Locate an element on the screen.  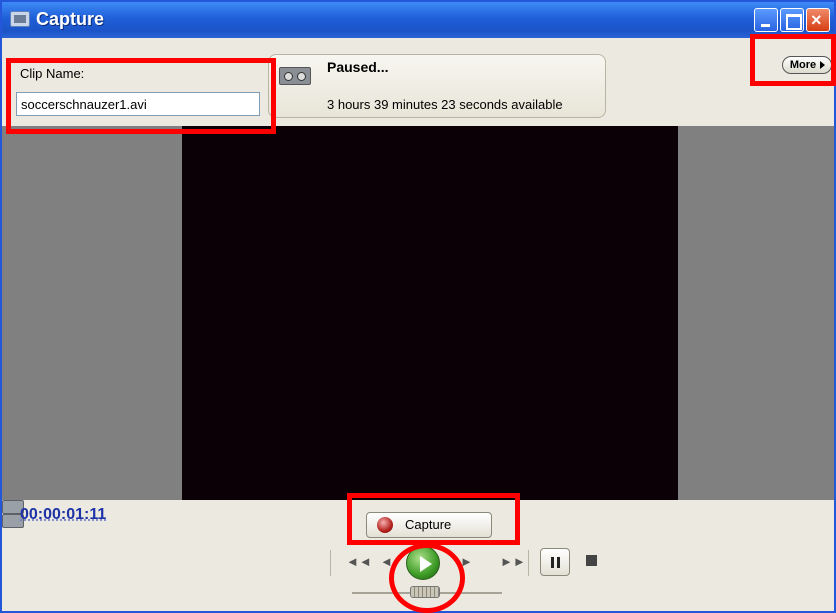
stop-icon is located at coordinates (591, 560).